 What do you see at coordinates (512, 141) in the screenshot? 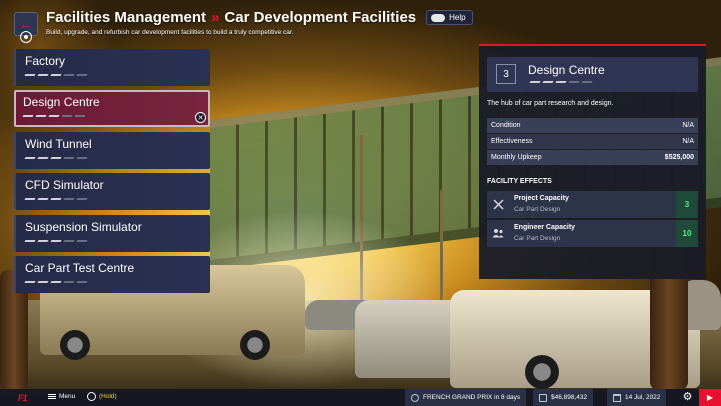
I see `stat-label: Effectiveness` at bounding box center [512, 141].